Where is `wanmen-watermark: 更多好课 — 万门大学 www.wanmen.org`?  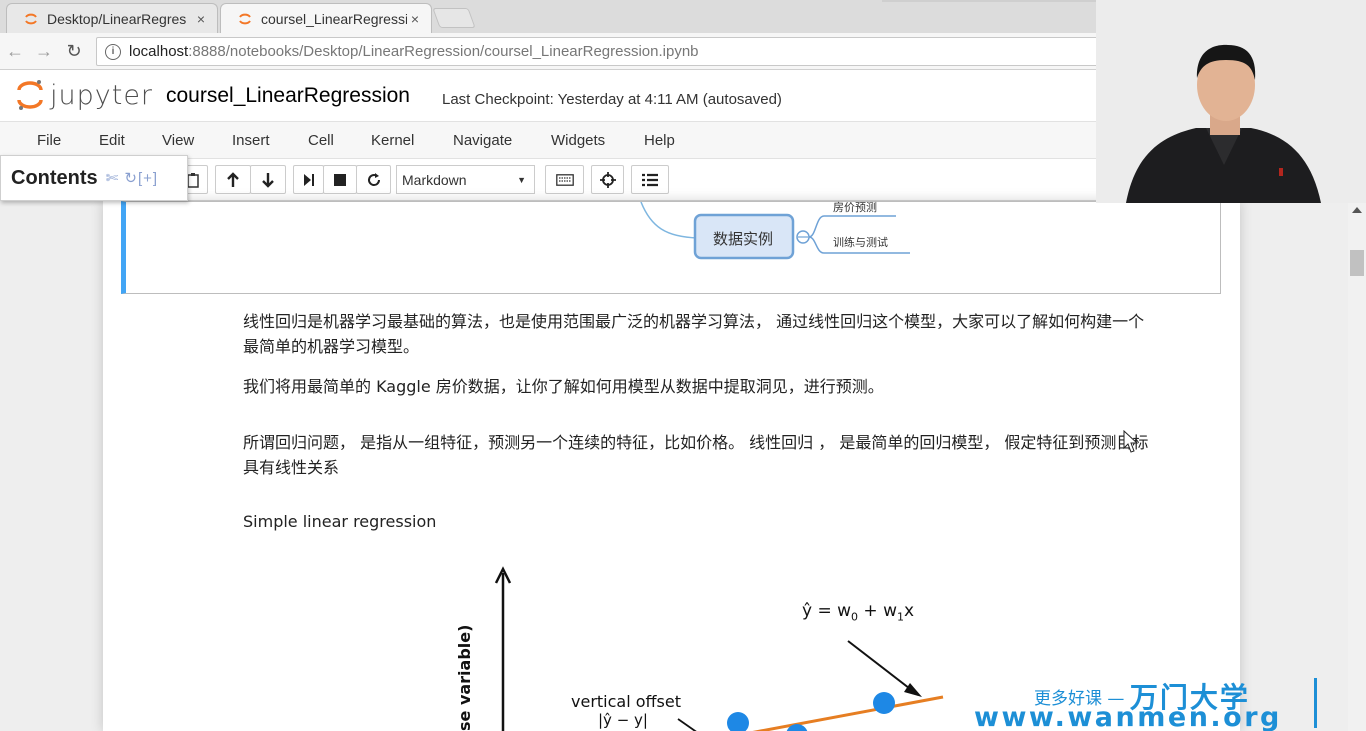 wanmen-watermark: 更多好课 — 万门大学 www.wanmen.org is located at coordinates (1169, 701).